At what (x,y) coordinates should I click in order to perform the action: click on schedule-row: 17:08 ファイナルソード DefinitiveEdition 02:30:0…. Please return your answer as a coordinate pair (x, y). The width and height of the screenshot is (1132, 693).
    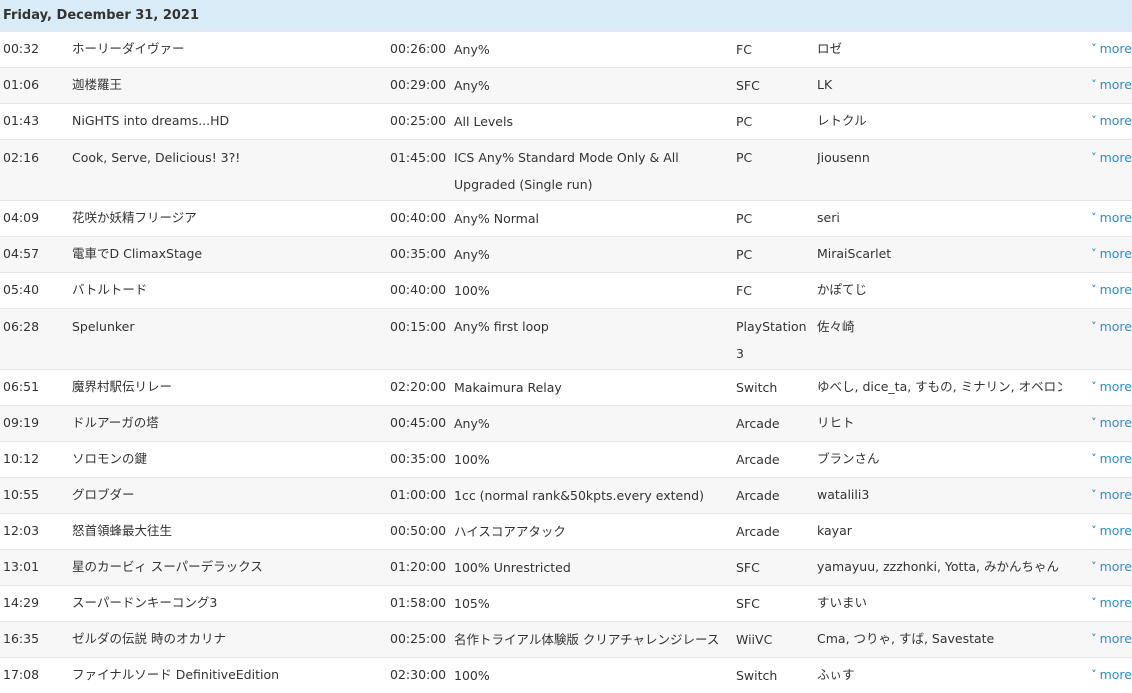
    Looking at the image, I should click on (566, 675).